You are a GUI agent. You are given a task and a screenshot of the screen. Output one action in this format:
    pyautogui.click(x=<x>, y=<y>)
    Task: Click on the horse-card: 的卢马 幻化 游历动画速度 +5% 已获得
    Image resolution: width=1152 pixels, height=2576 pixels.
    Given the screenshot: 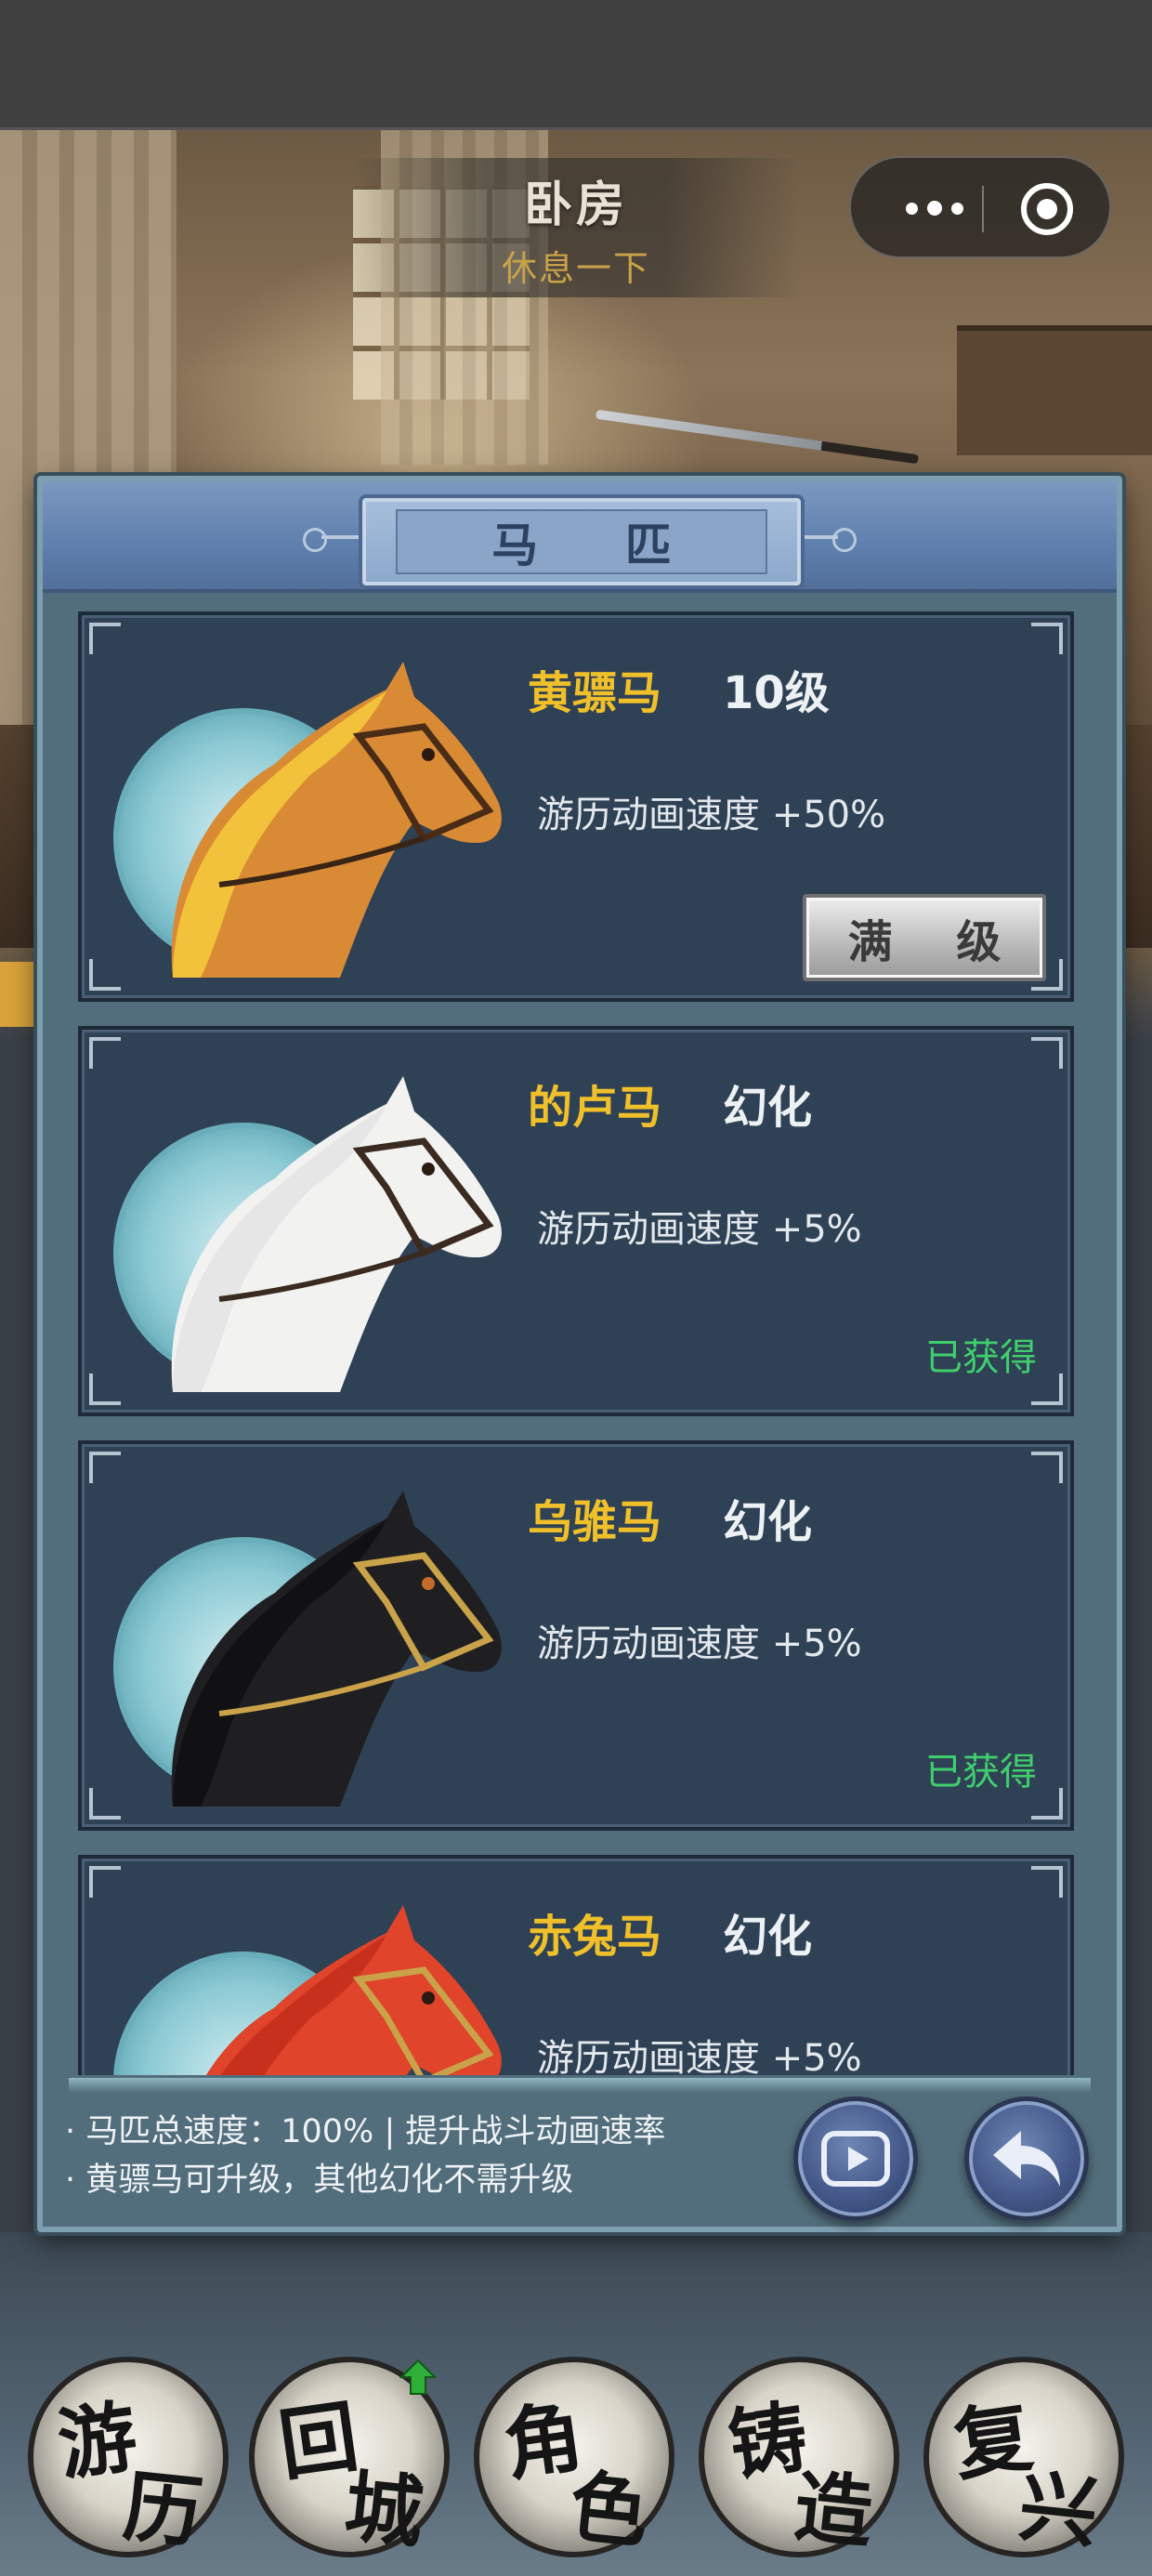 What is the action you would take?
    pyautogui.click(x=576, y=1221)
    